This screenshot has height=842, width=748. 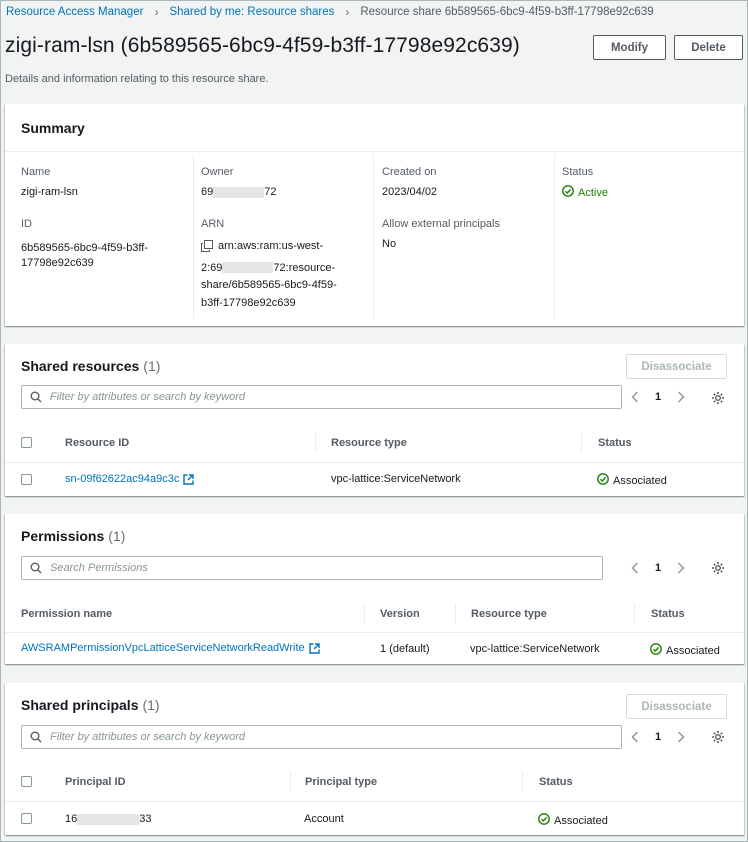 I want to click on principal-id-cell: 16 33, so click(x=108, y=819).